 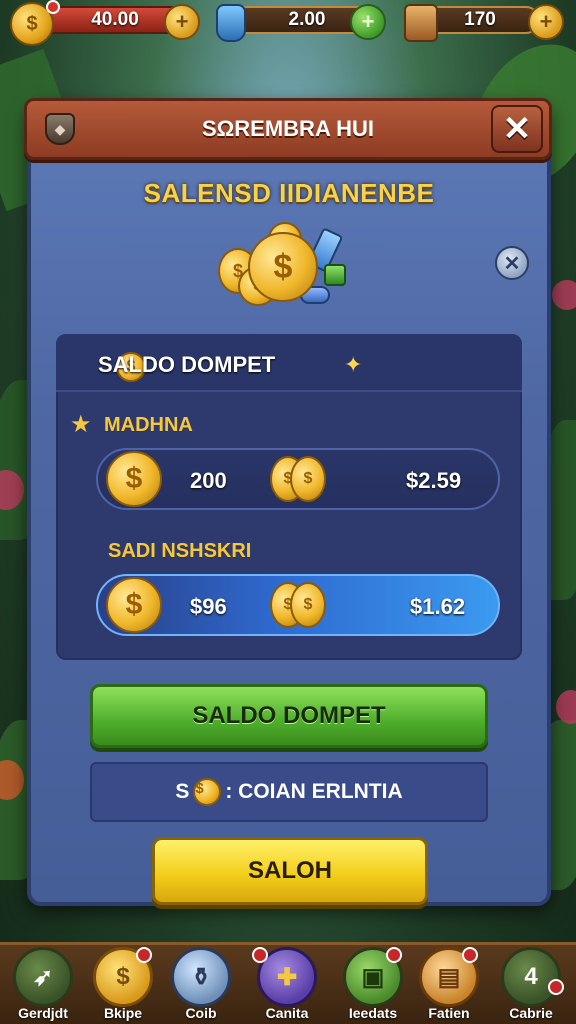 What do you see at coordinates (449, 984) in the screenshot?
I see `nav-item-scroll: ▤ Fatien` at bounding box center [449, 984].